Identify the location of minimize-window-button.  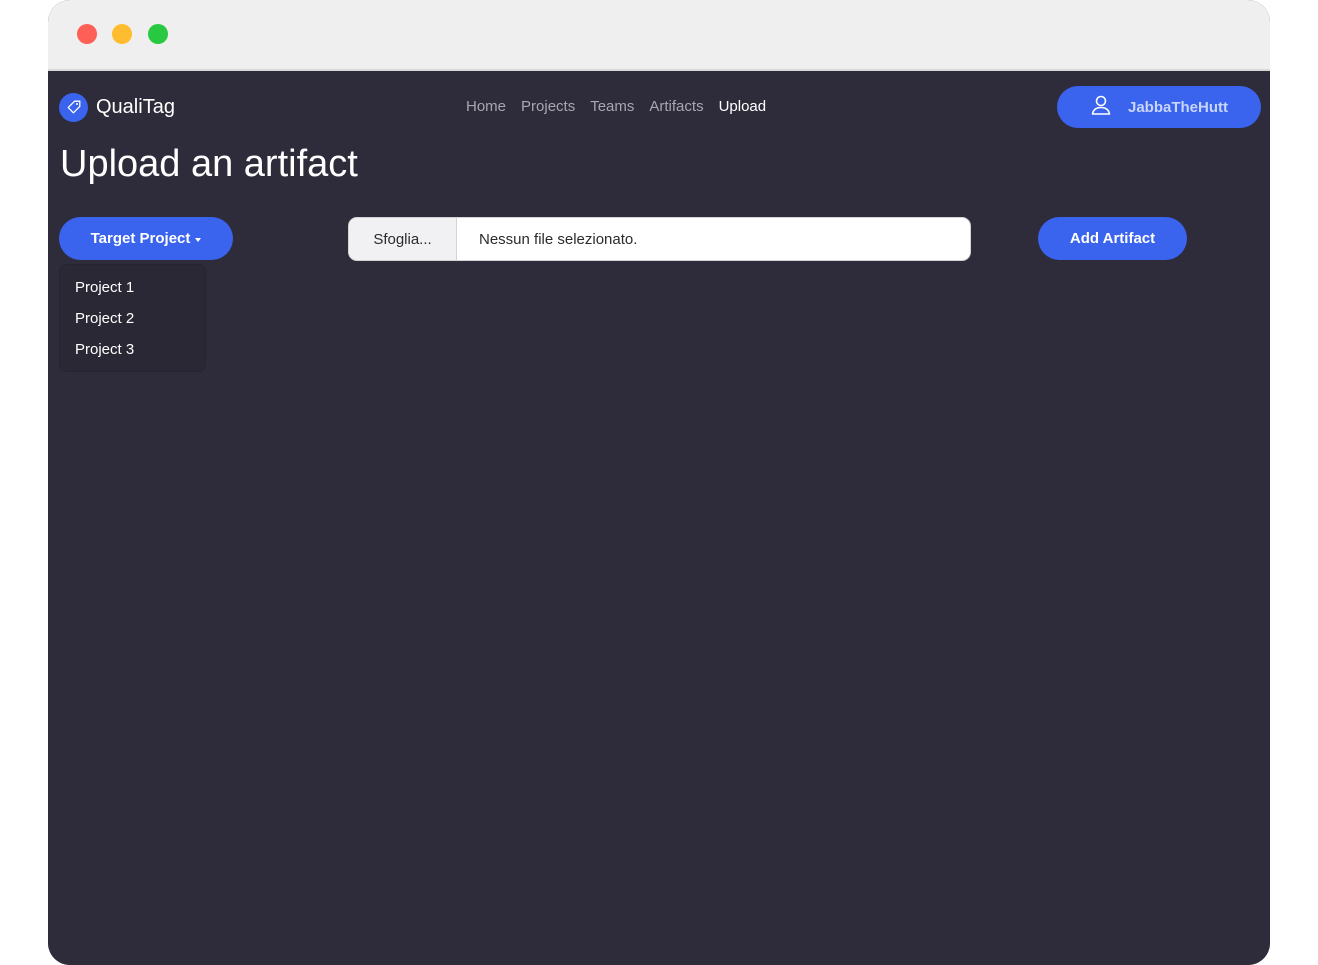
(122, 34).